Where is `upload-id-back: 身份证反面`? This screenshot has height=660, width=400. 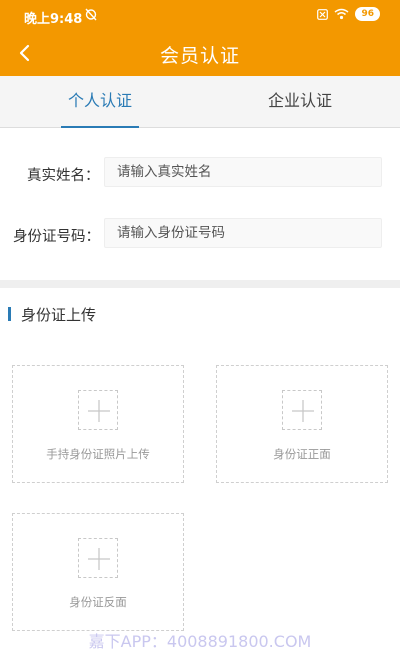
upload-id-back: 身份证反面 is located at coordinates (98, 572).